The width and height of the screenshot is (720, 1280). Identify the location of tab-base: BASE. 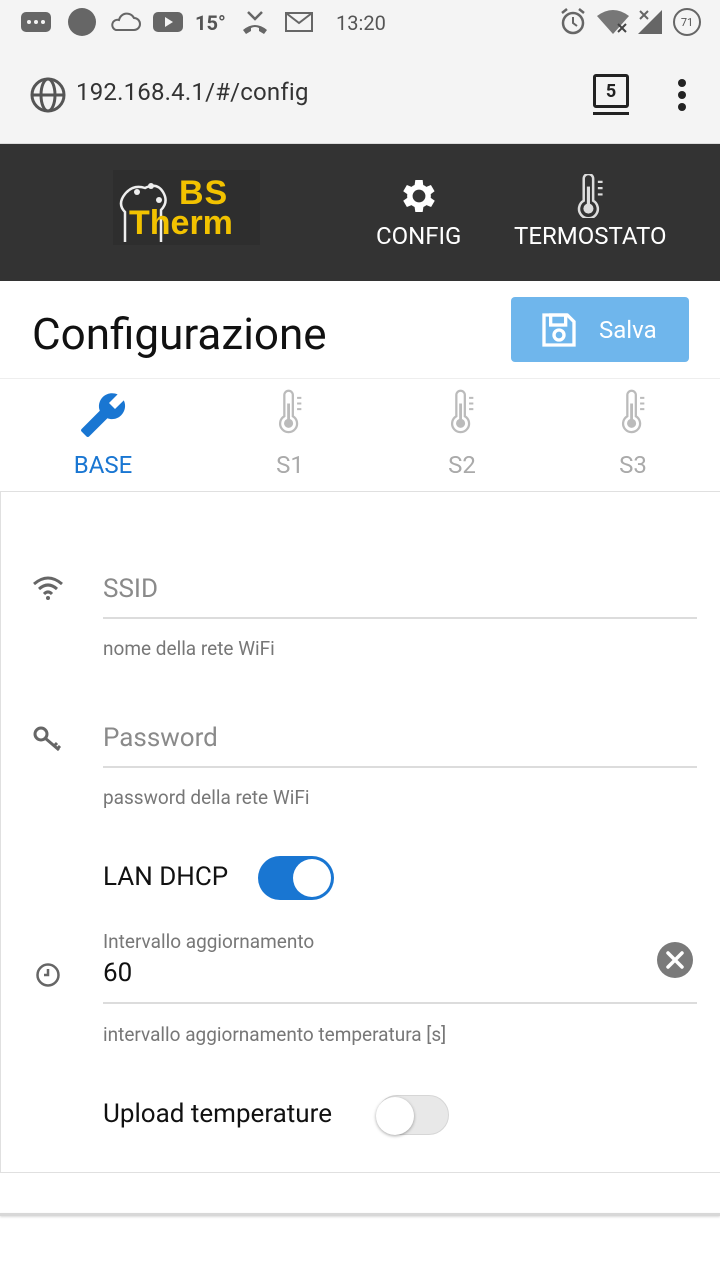
(103, 435).